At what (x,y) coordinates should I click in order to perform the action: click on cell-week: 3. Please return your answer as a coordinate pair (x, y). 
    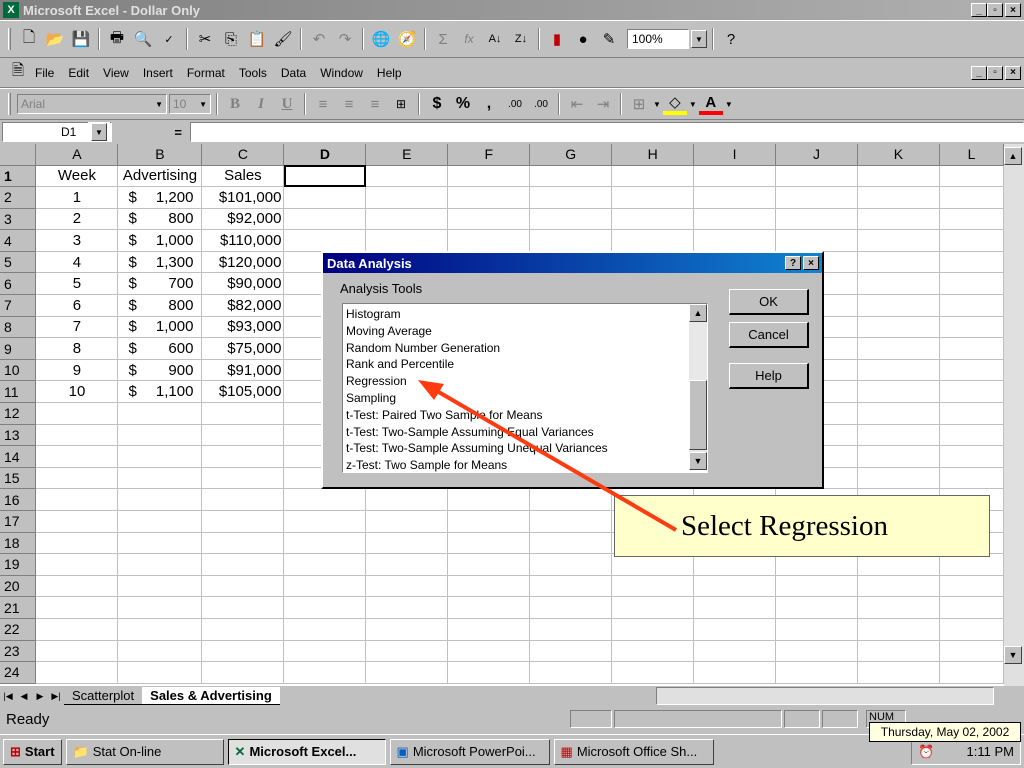
    Looking at the image, I should click on (77, 240).